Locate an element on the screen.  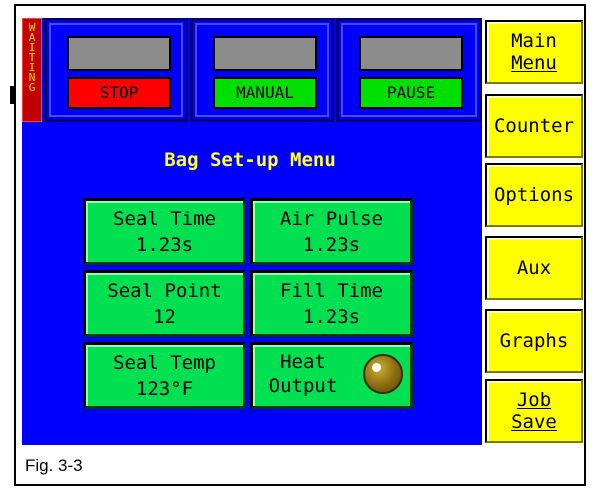
main-menu-button: Main Menu is located at coordinates (534, 52).